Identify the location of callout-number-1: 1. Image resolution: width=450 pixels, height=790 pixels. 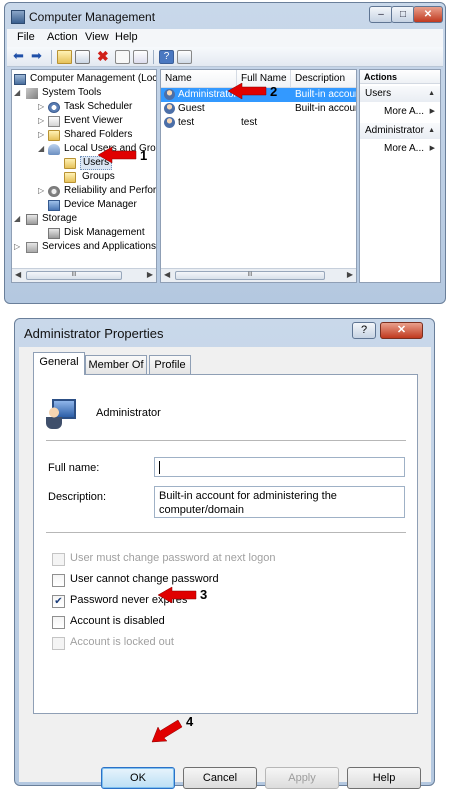
(144, 155).